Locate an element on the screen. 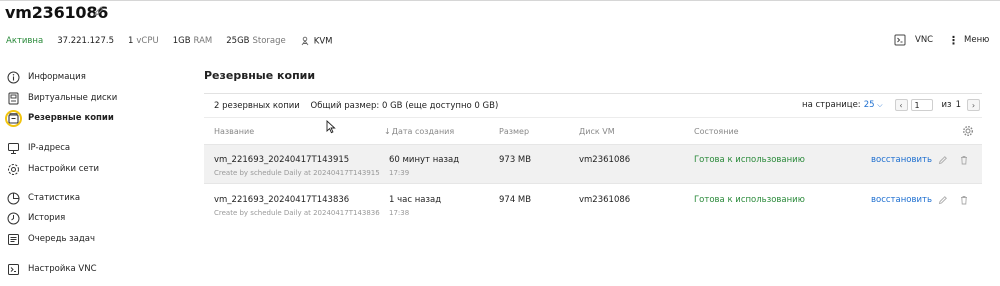  history-icon is located at coordinates (13, 218).